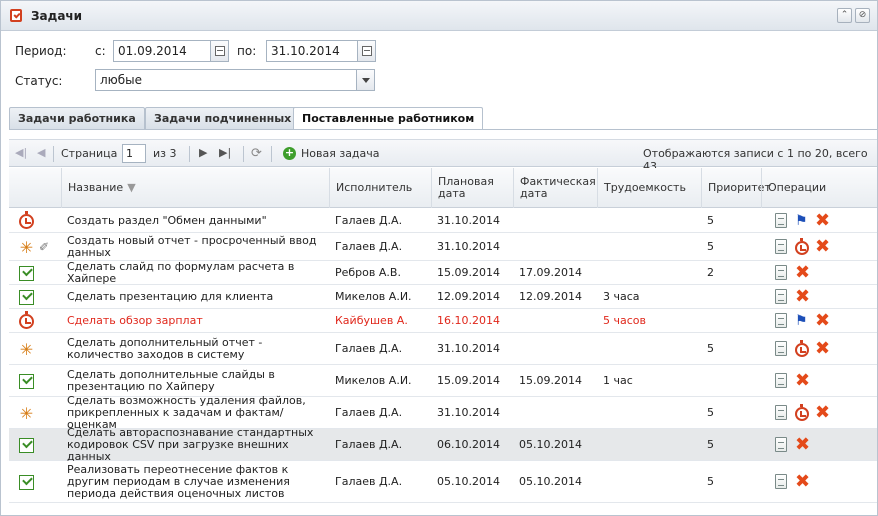  I want to click on refresh-icon: ⟳, so click(256, 153).